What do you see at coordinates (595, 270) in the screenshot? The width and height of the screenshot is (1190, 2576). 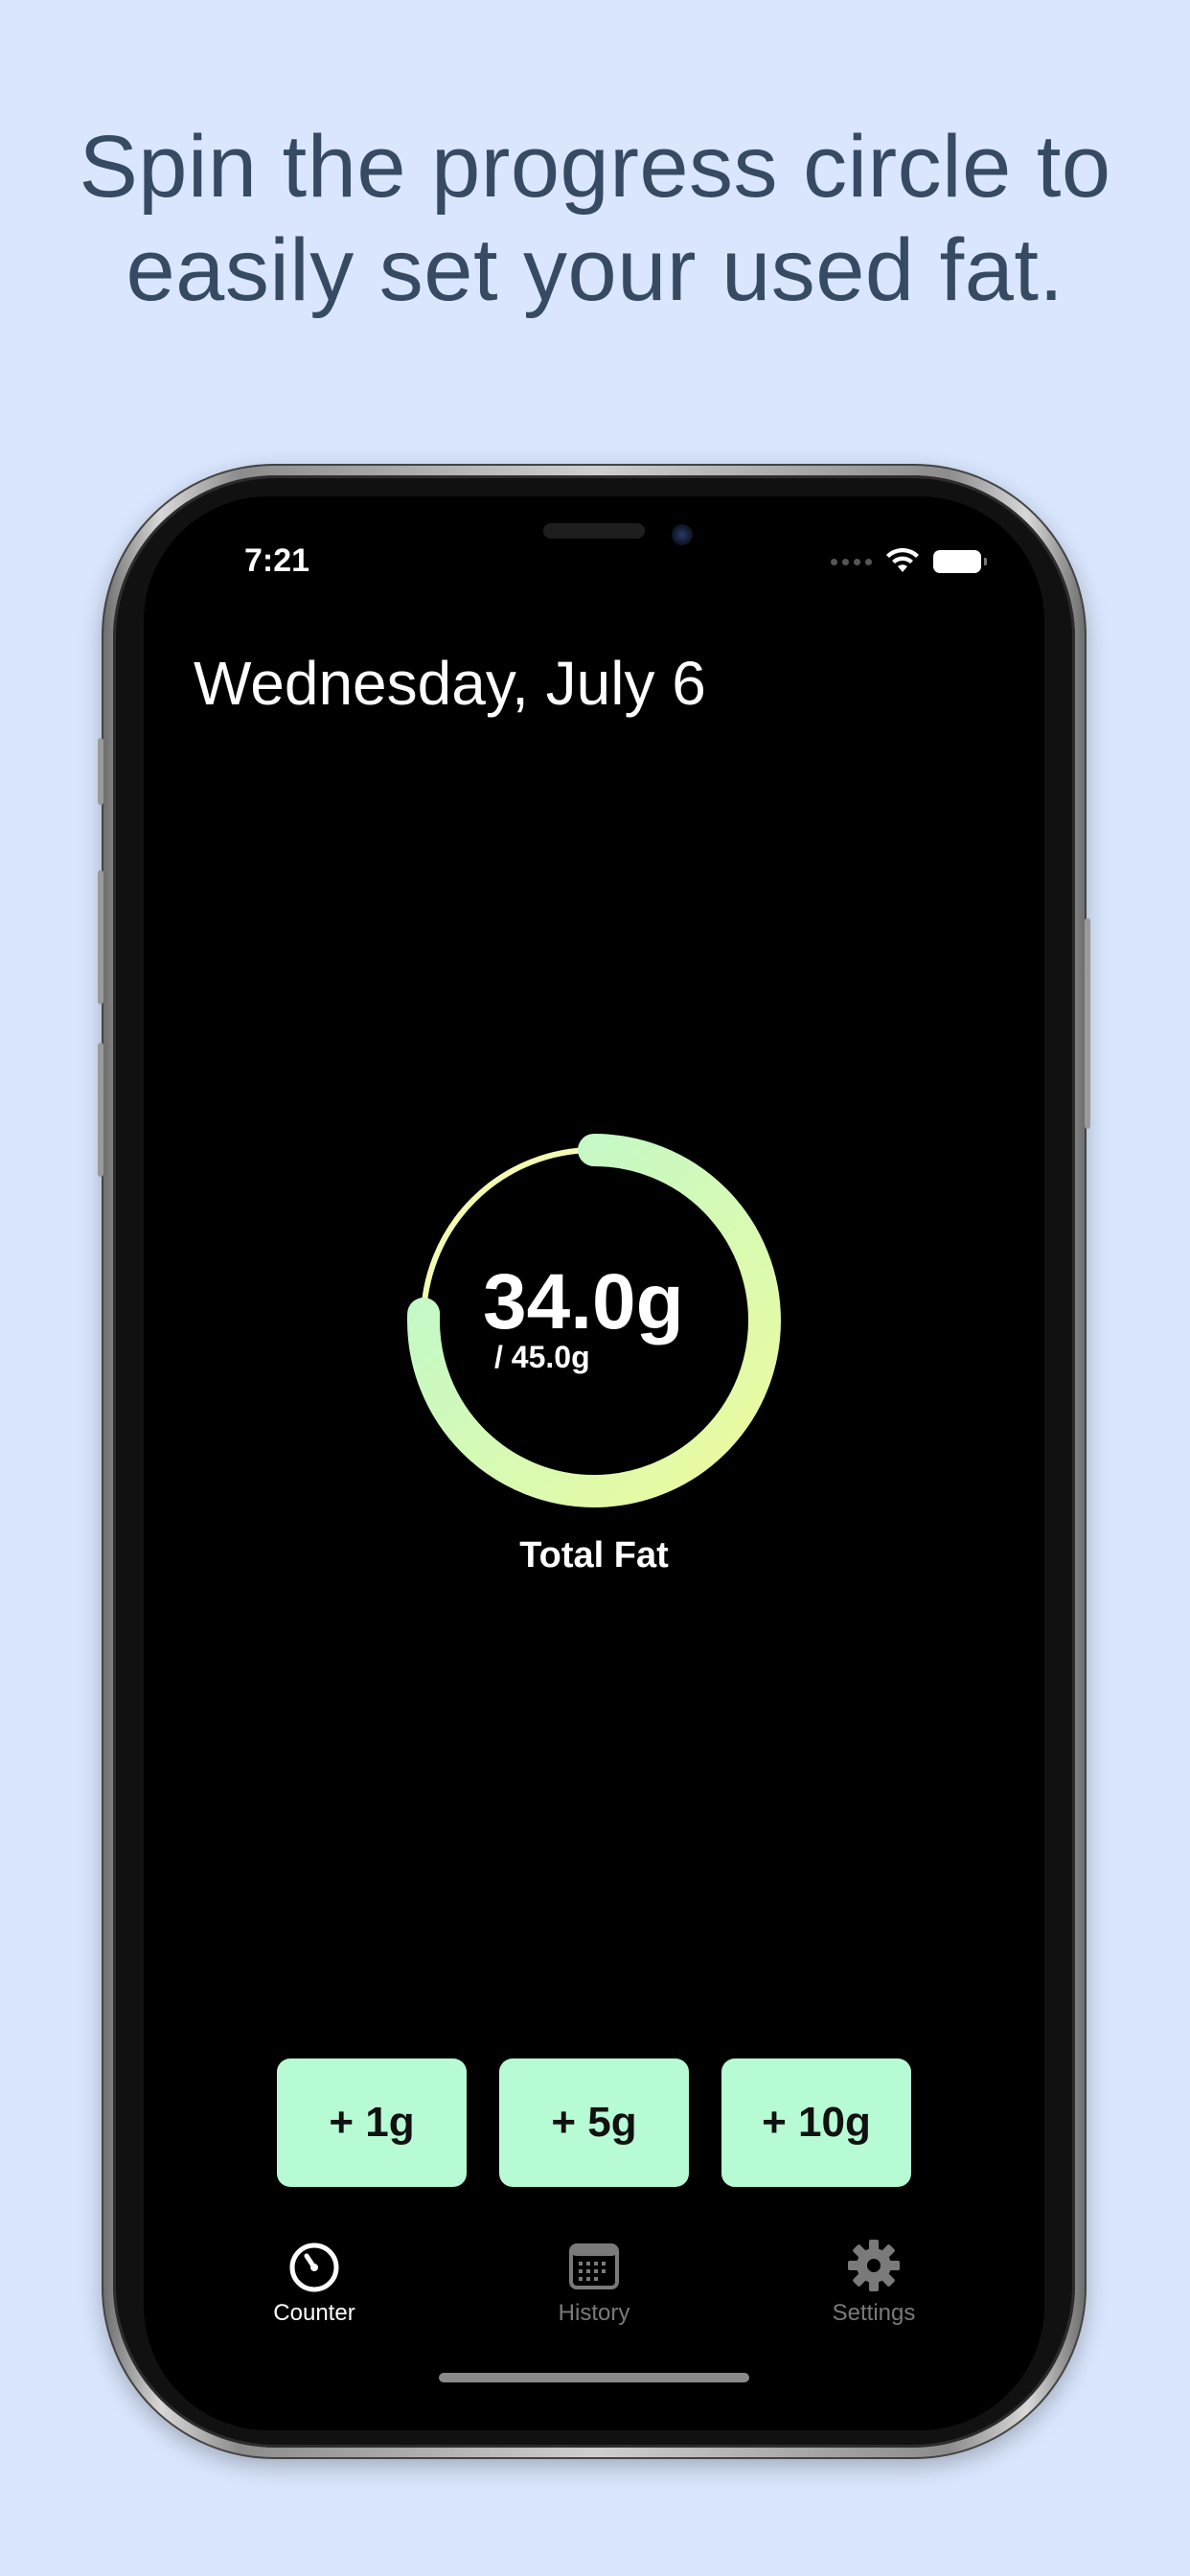 I see `headline-line-2: easily set your used fat.` at bounding box center [595, 270].